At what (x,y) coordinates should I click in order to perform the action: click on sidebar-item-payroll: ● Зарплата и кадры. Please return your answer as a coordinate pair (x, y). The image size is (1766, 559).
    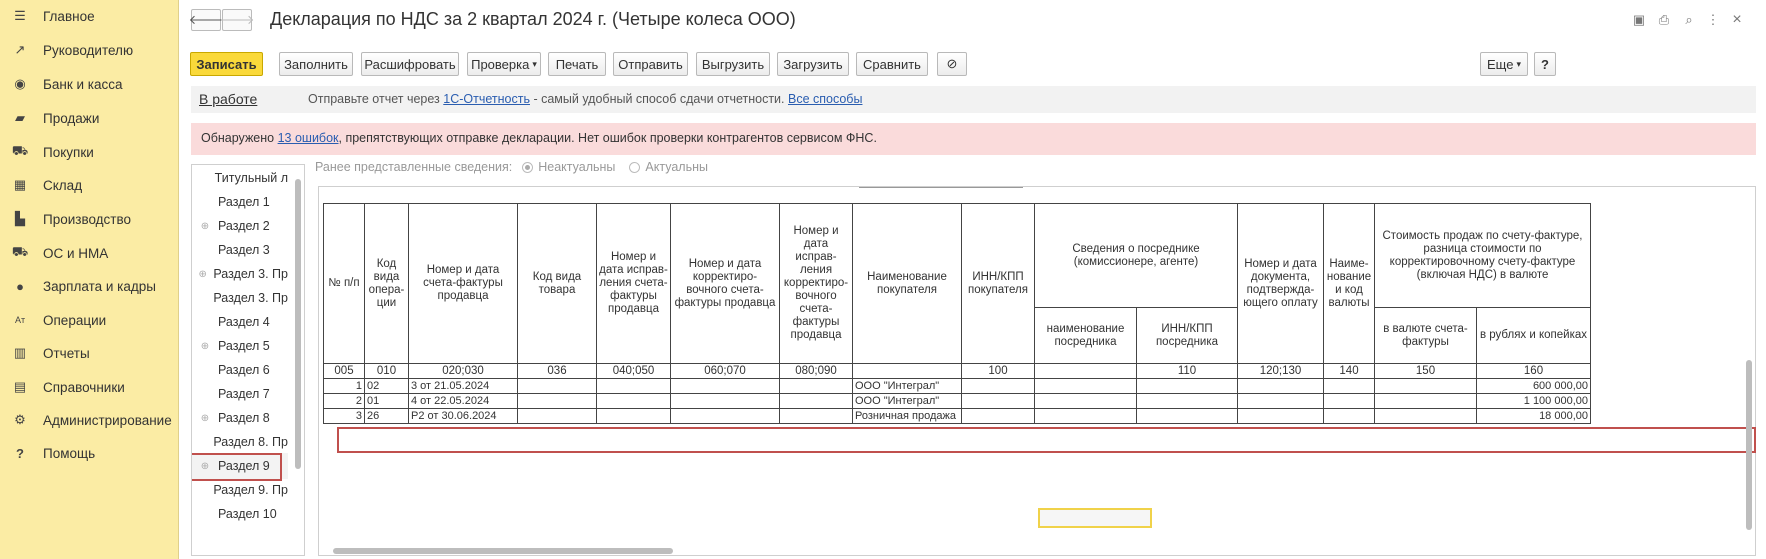
    Looking at the image, I should click on (89, 286).